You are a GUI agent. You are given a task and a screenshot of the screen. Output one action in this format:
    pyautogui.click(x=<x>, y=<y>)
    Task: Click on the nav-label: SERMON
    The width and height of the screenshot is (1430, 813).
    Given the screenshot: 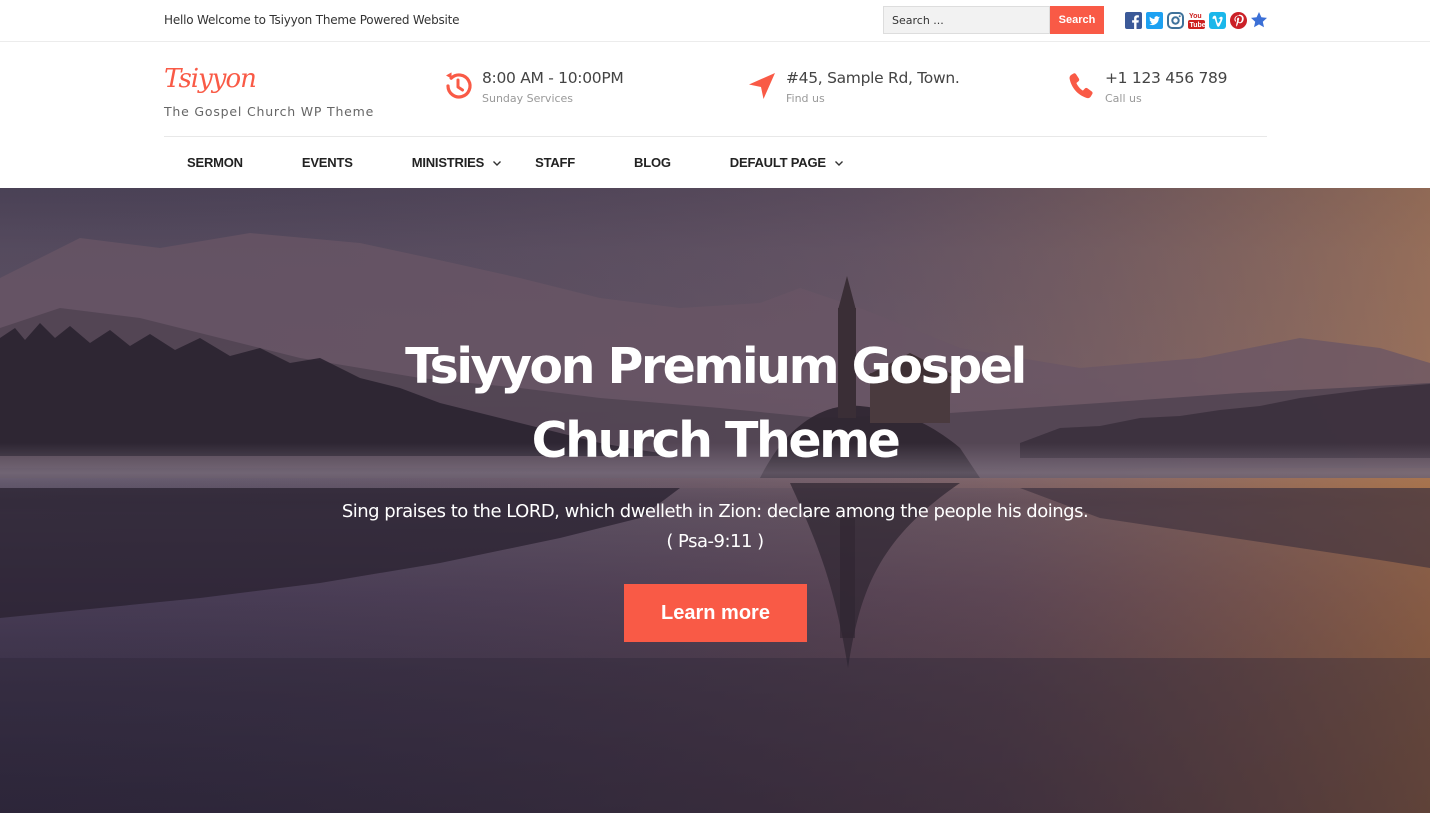 What is the action you would take?
    pyautogui.click(x=215, y=162)
    